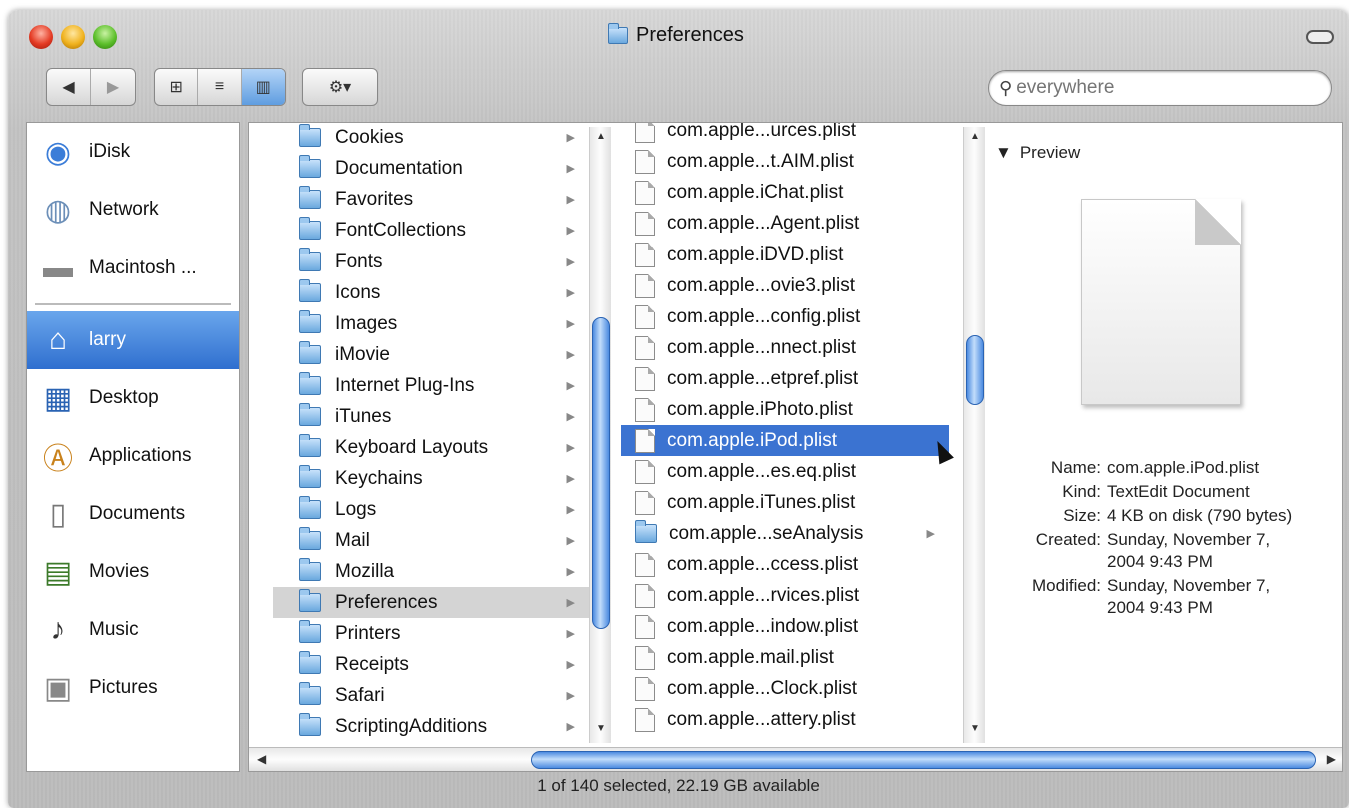 This screenshot has height=808, width=1349. I want to click on file-row: com.apple...indow.plist, so click(785, 626).